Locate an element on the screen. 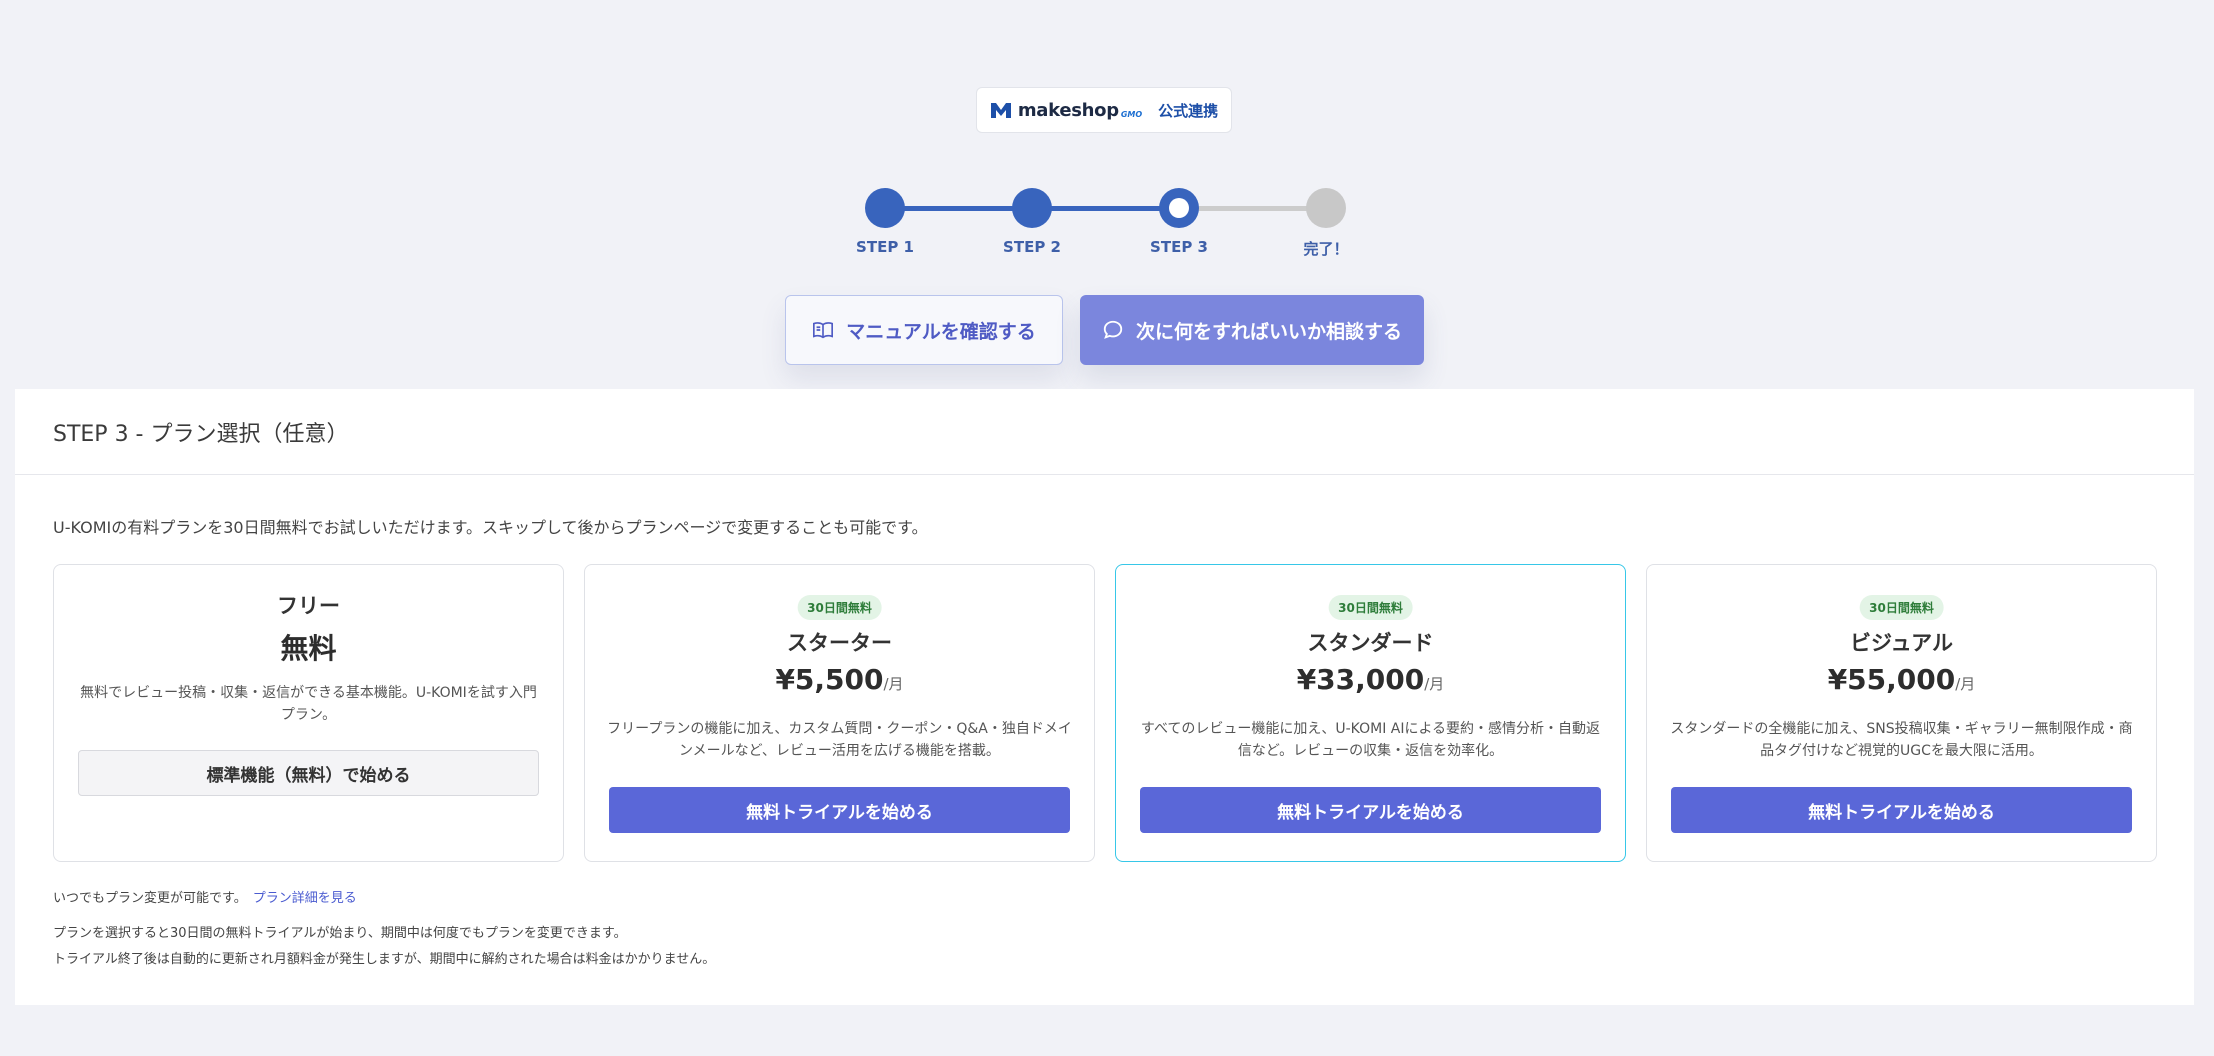 This screenshot has width=2214, height=1056. view-manual-button: マニュアルを確認する is located at coordinates (924, 330).